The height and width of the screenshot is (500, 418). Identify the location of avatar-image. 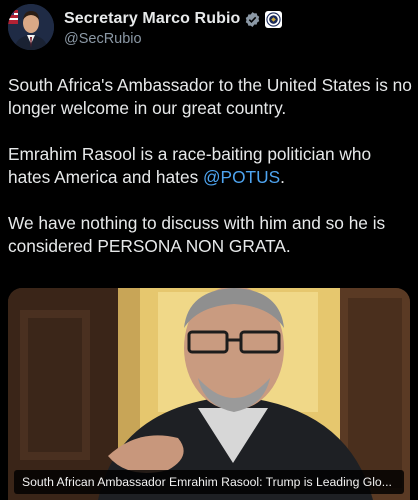
(31, 27).